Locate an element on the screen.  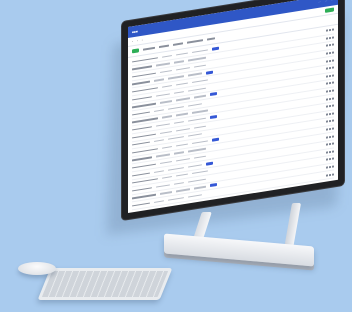
new-button is located at coordinates (136, 50).